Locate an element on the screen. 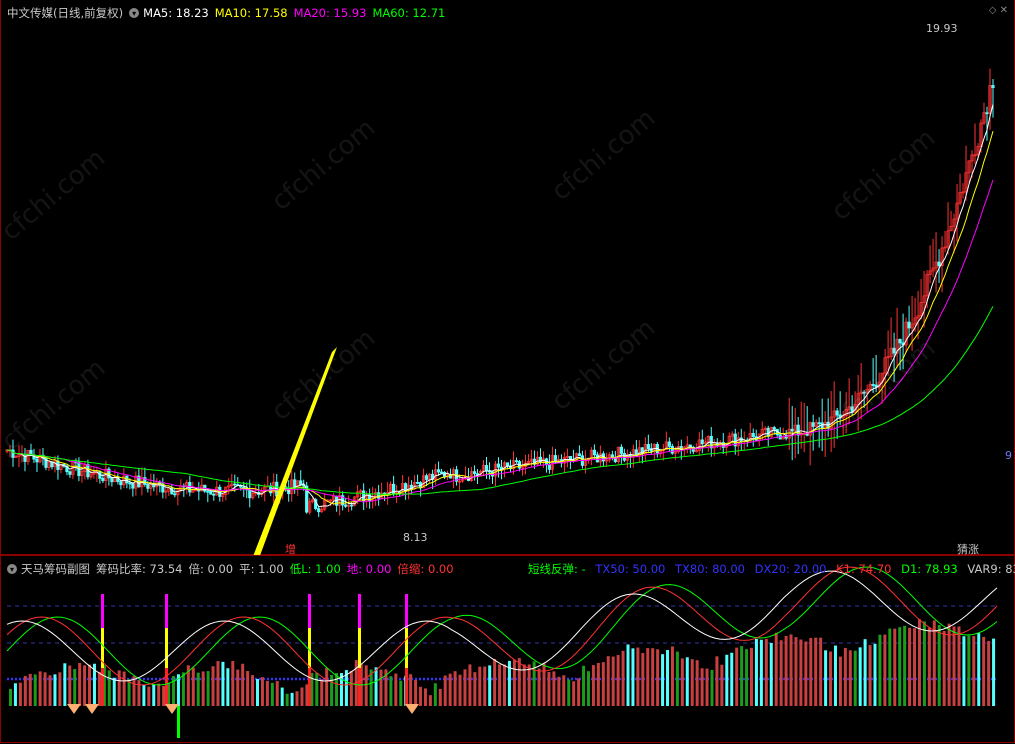 Image resolution: width=1015 pixels, height=744 pixels. sub-title: 天马筹码副图 is located at coordinates (55, 569).